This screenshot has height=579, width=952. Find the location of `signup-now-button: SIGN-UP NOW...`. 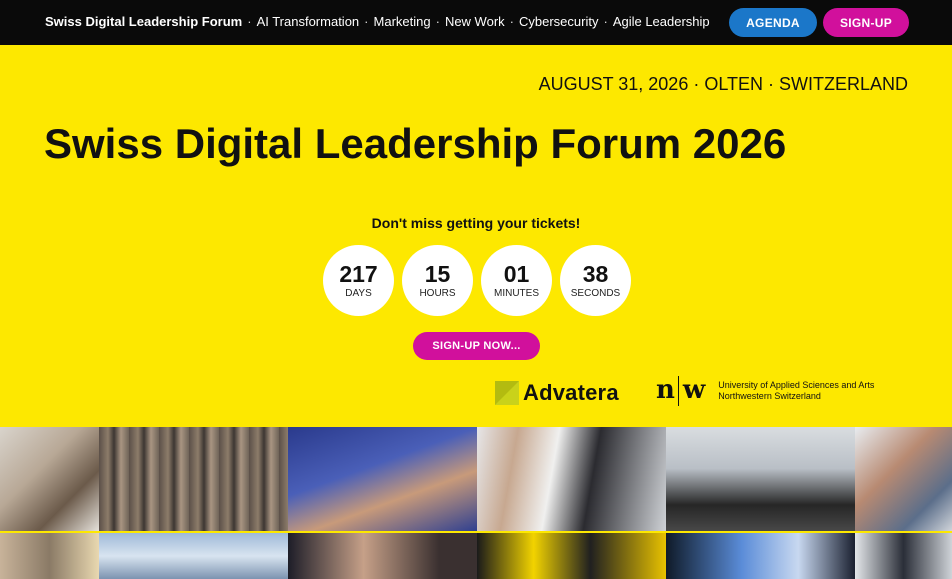

signup-now-button: SIGN-UP NOW... is located at coordinates (476, 346).